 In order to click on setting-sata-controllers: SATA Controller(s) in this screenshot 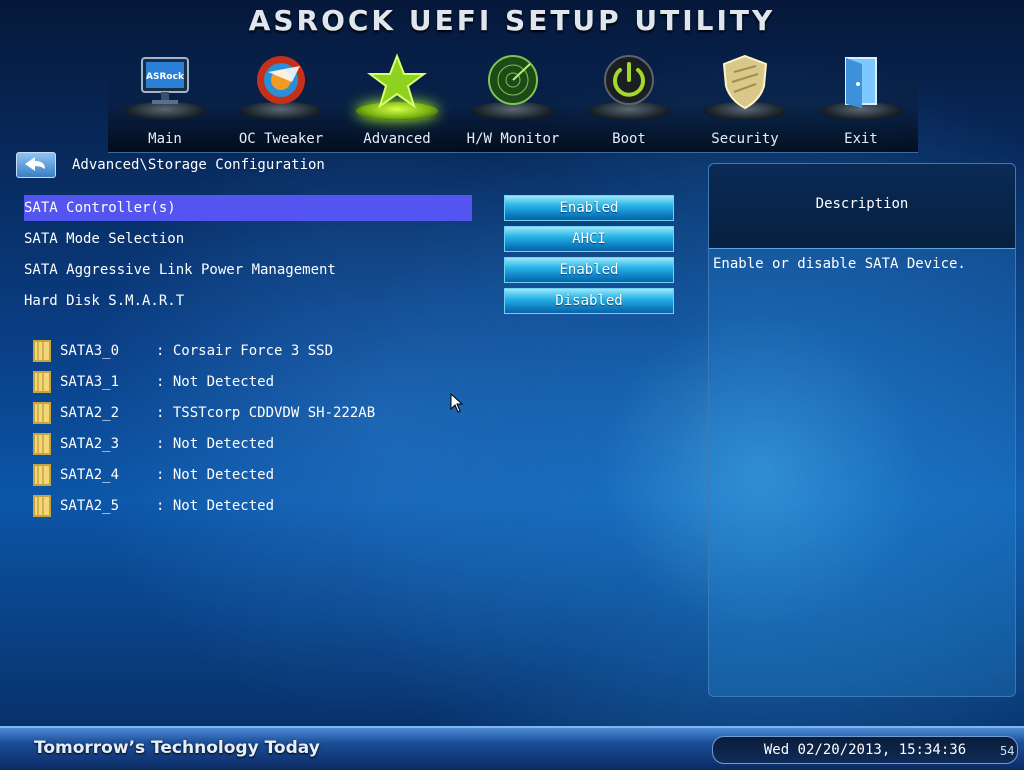, I will do `click(248, 208)`.